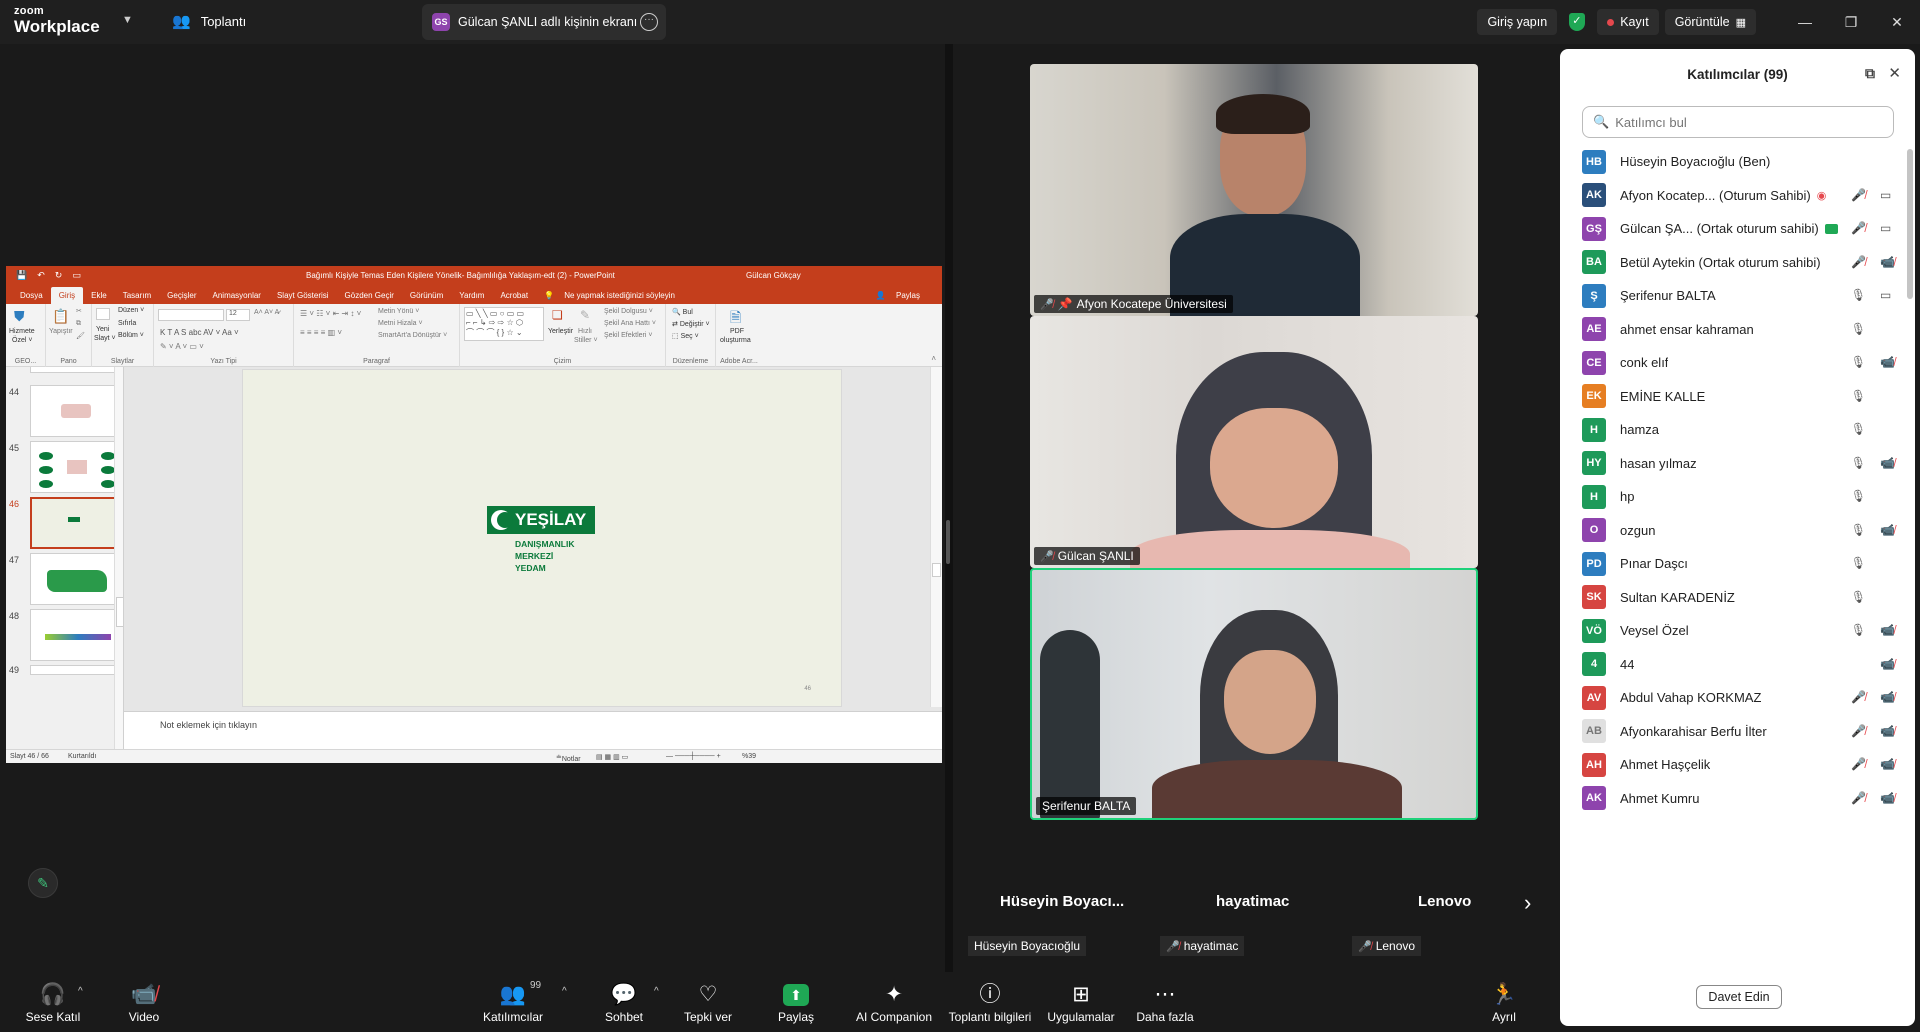 Image resolution: width=1920 pixels, height=1032 pixels. I want to click on apps-button: ⊞ Uygulamalar, so click(1081, 1002).